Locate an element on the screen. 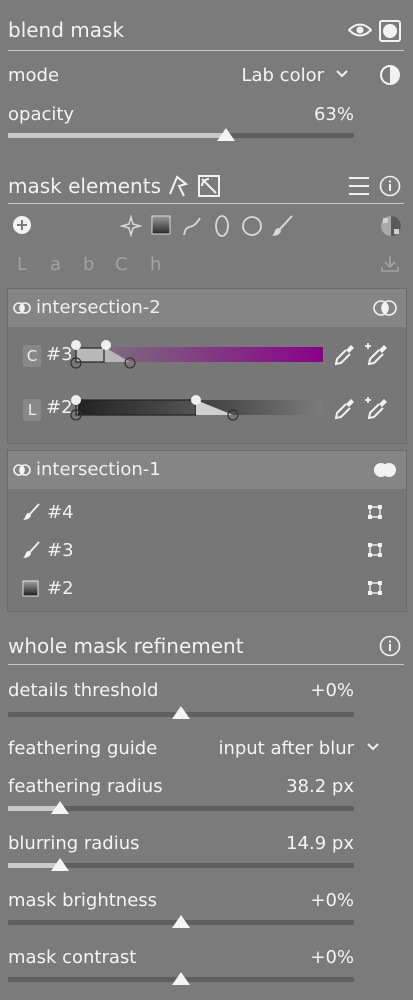  channel-tab-c: C is located at coordinates (121, 264).